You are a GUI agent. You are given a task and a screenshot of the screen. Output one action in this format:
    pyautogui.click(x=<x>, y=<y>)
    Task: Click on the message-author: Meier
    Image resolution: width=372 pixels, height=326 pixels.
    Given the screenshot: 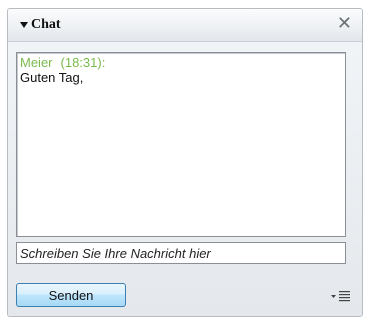 What is the action you would take?
    pyautogui.click(x=36, y=62)
    